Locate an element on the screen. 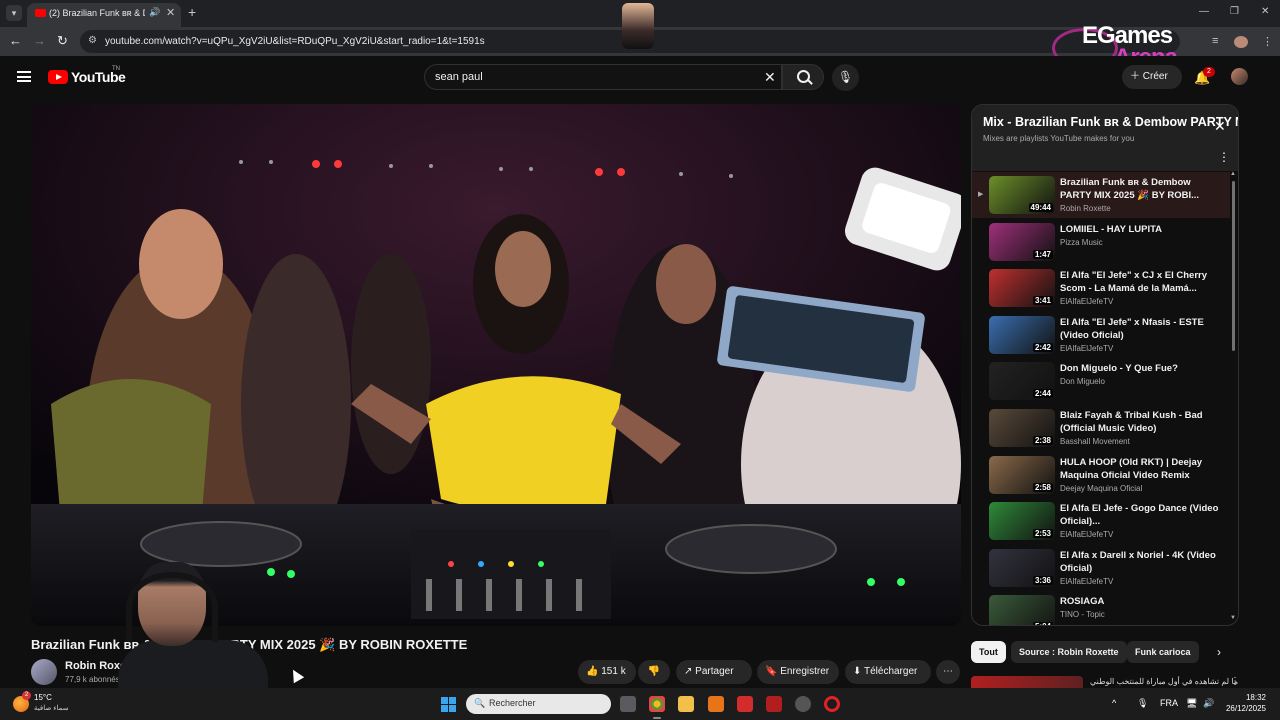  close-playlist-icon: ✕ is located at coordinates (1220, 126).